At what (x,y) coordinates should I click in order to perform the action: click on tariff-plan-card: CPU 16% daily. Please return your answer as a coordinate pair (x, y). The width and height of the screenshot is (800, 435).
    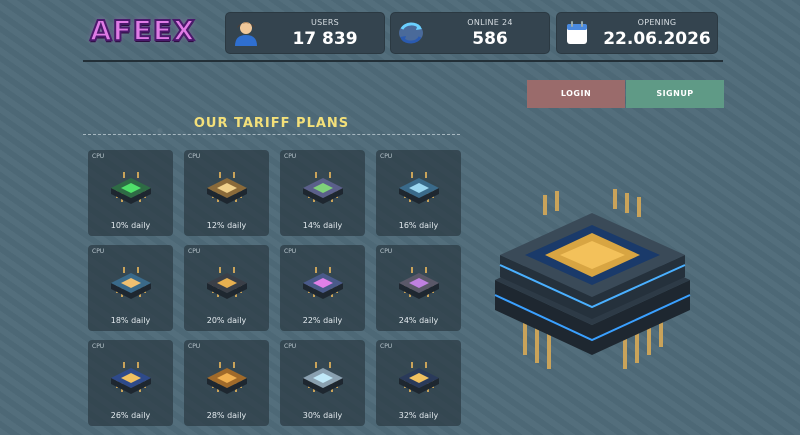
    Looking at the image, I should click on (418, 193).